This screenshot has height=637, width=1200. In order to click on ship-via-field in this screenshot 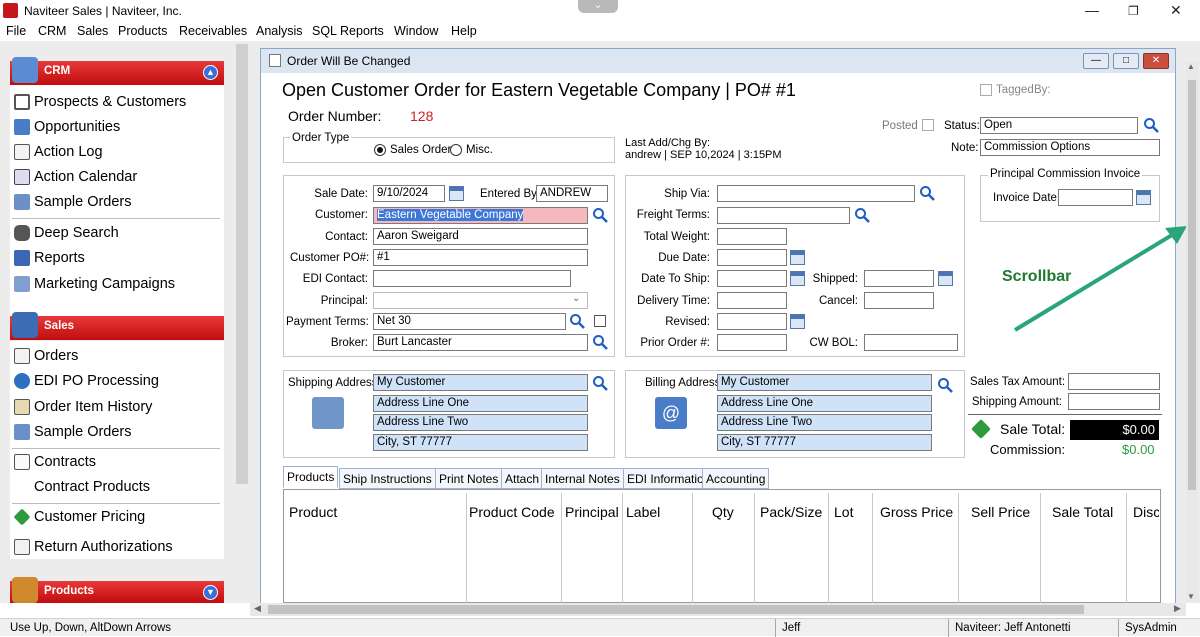, I will do `click(816, 193)`.